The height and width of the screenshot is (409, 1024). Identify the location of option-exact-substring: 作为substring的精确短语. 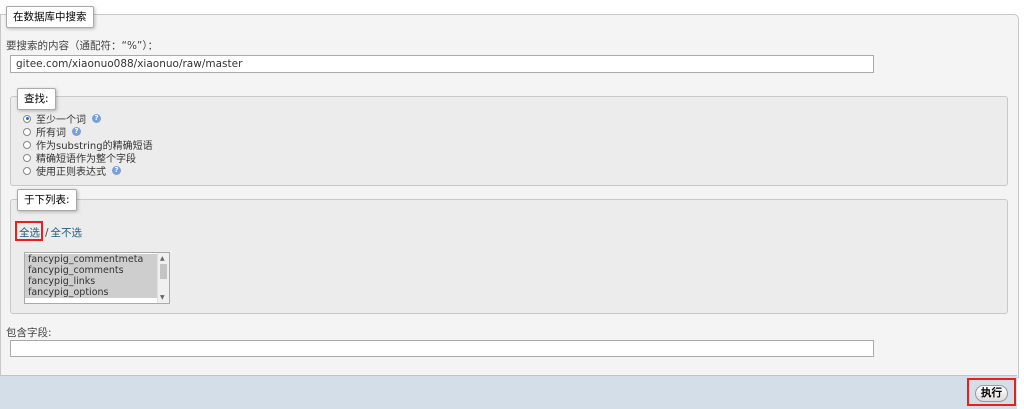
(88, 145).